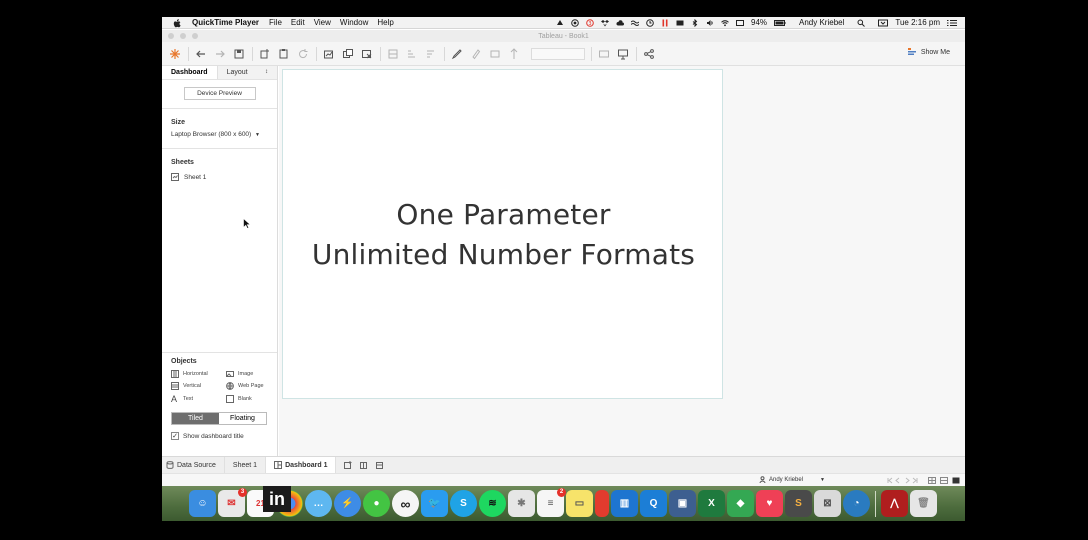 This screenshot has width=1088, height=540. What do you see at coordinates (246, 465) in the screenshot?
I see `tab-sheet-1: Sheet 1` at bounding box center [246, 465].